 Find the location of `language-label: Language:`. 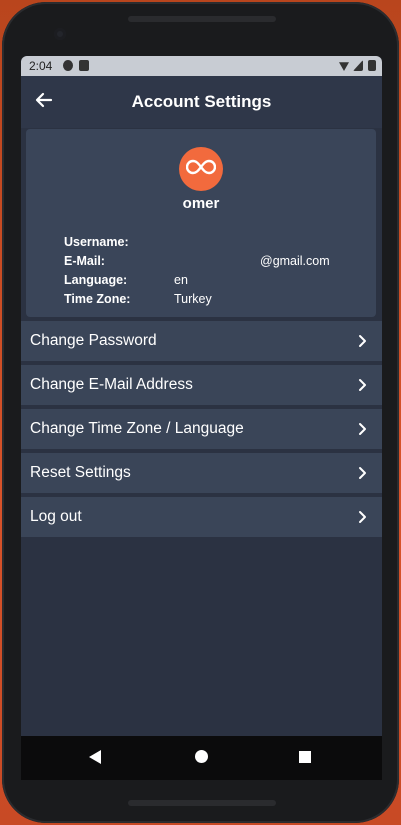

language-label: Language: is located at coordinates (96, 280).